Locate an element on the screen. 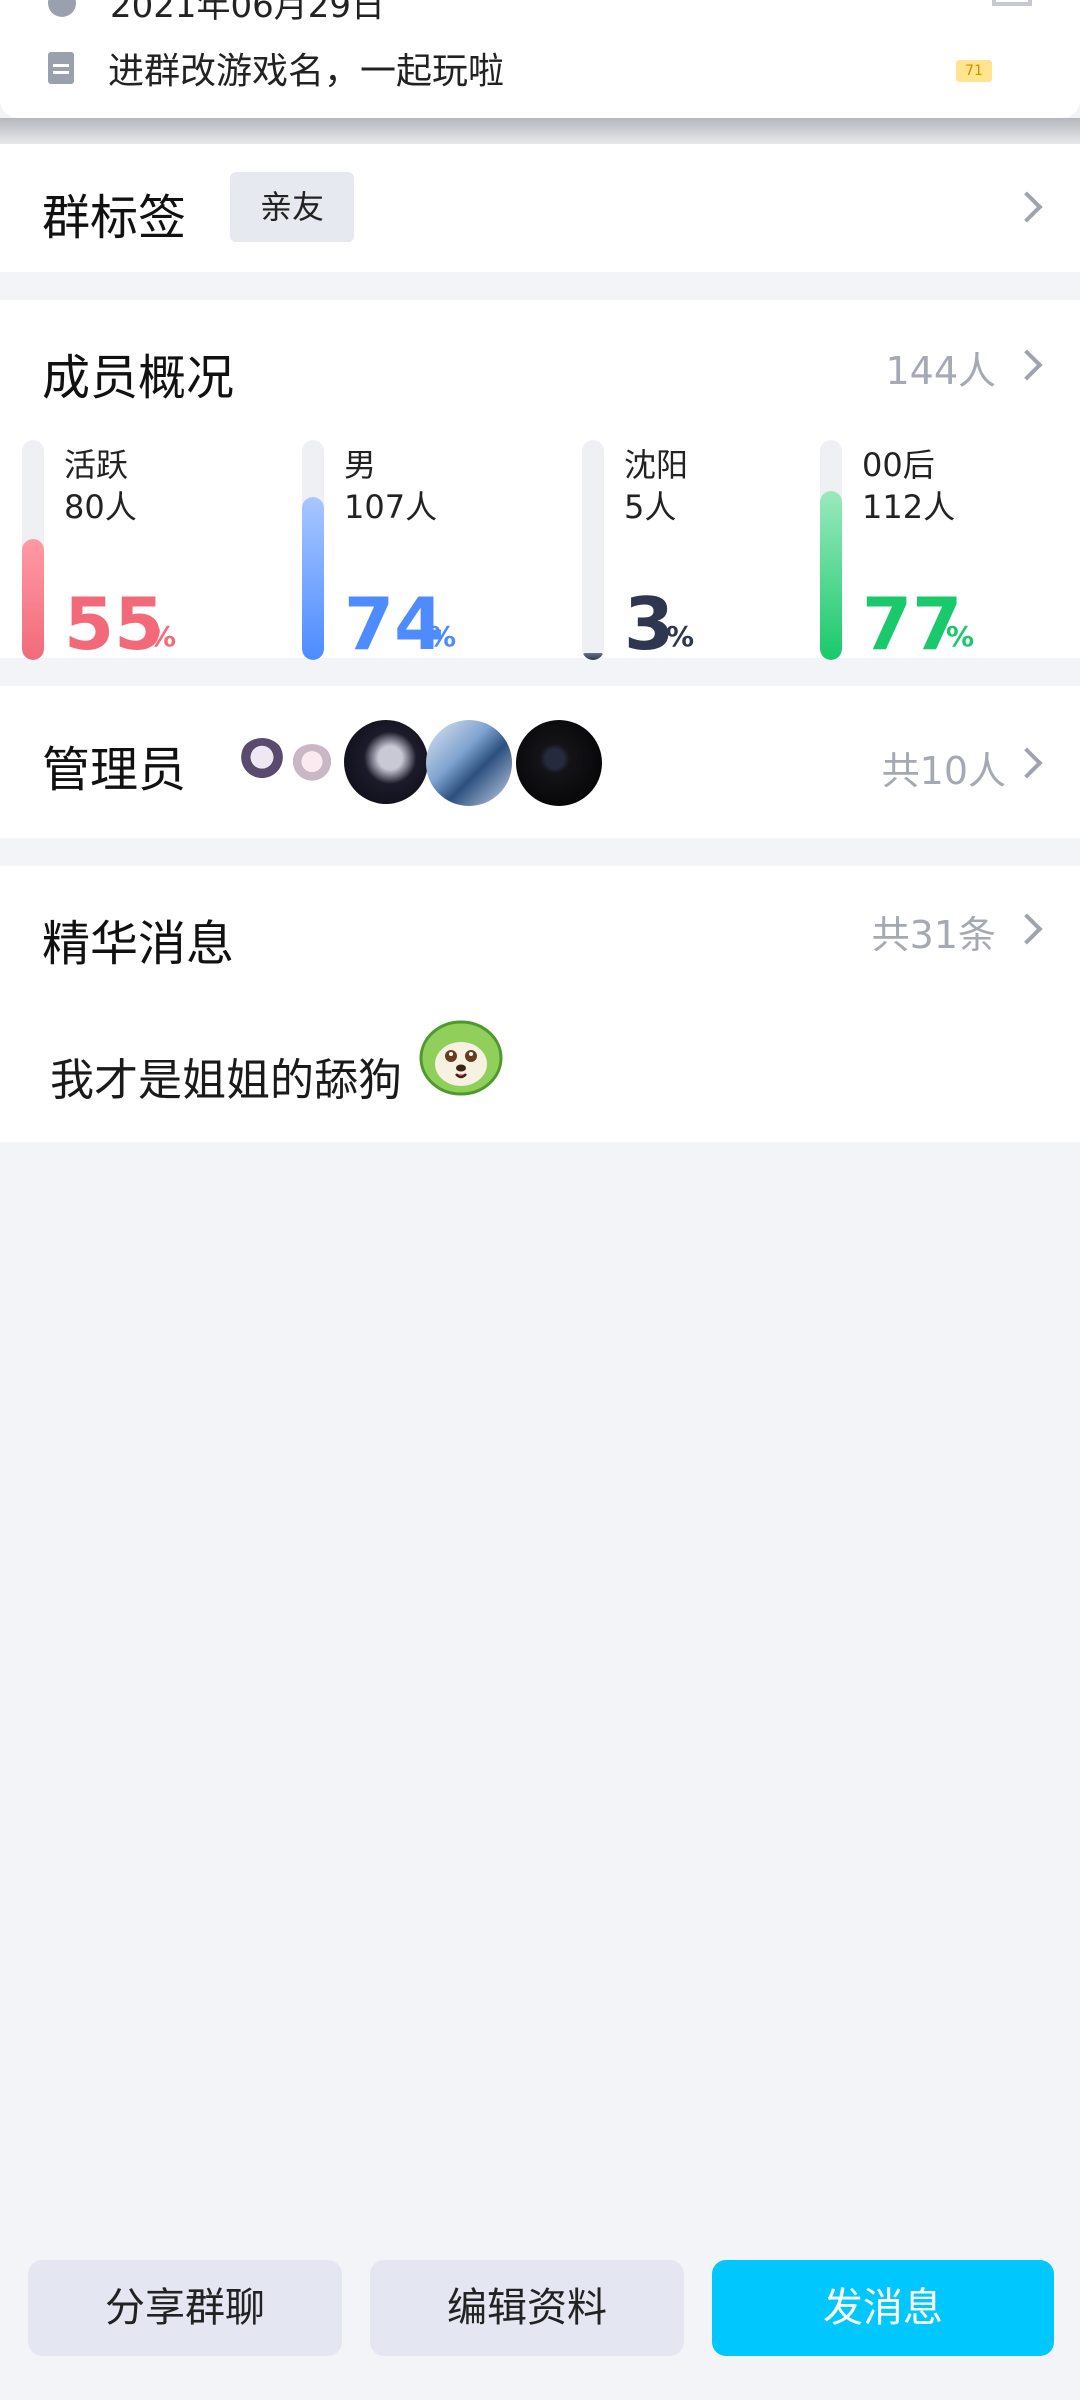  member-total: 144人 is located at coordinates (940, 371).